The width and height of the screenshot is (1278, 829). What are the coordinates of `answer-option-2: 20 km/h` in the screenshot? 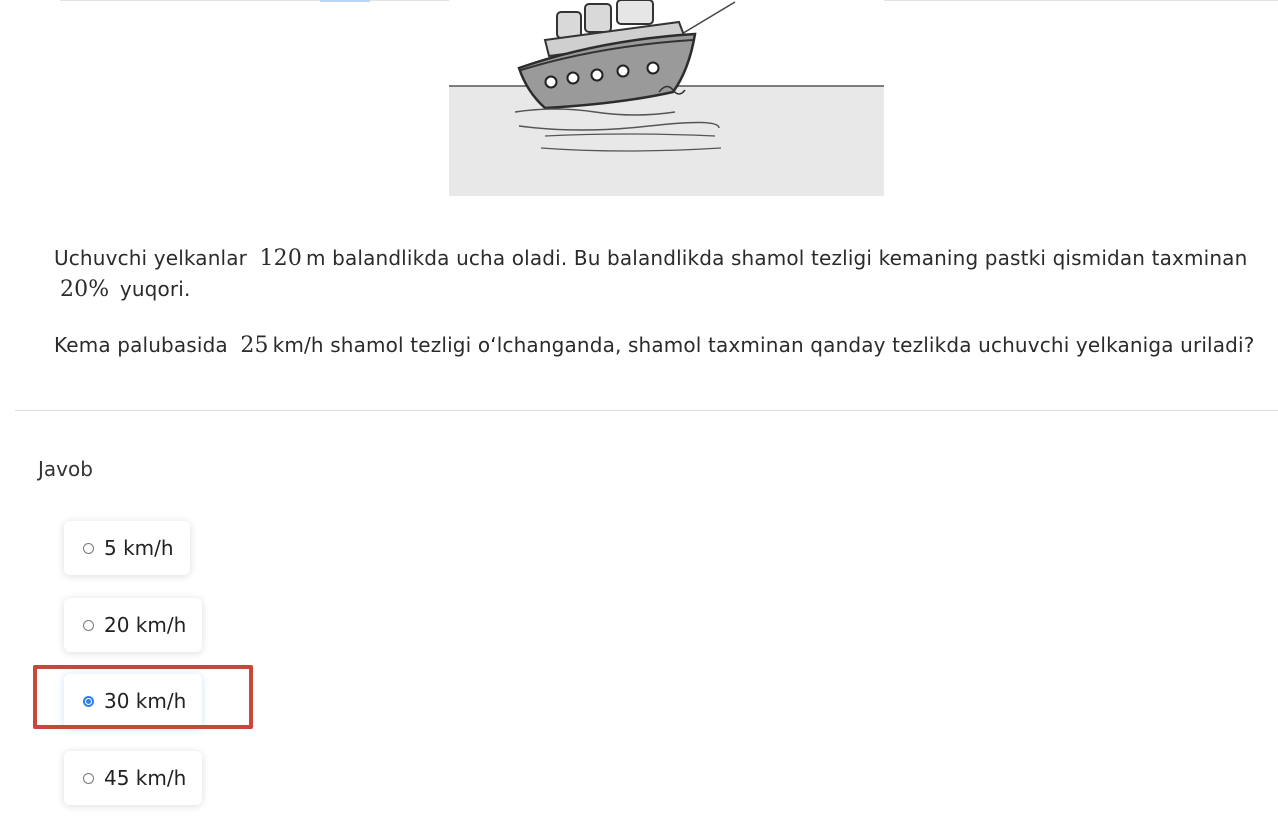 It's located at (133, 625).